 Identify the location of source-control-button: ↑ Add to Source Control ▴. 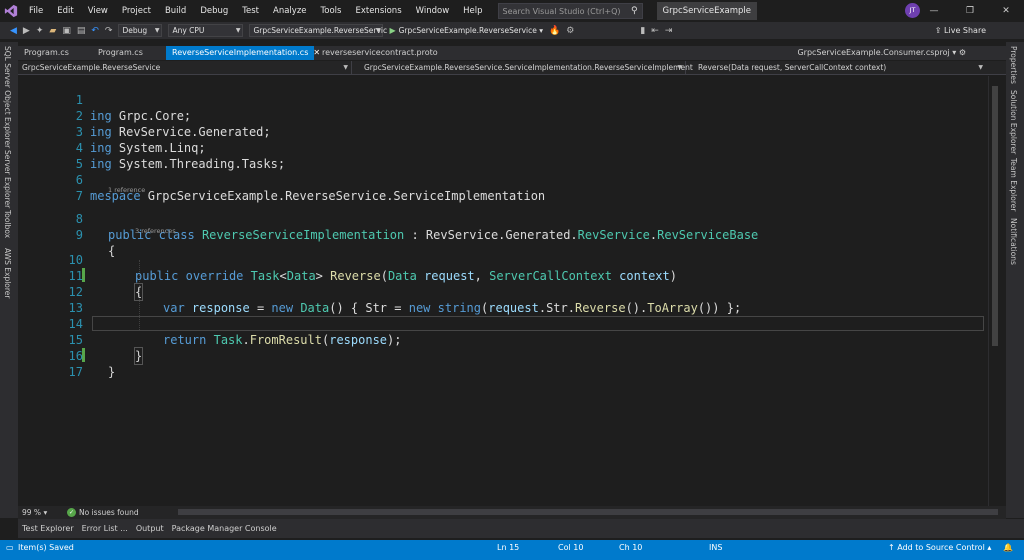
(939, 550).